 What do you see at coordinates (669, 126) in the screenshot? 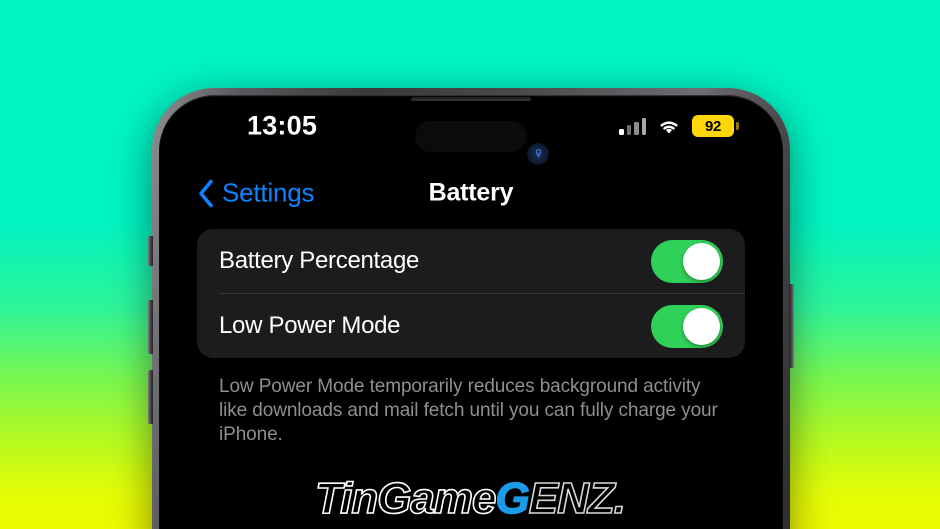
I see `wifi-icon` at bounding box center [669, 126].